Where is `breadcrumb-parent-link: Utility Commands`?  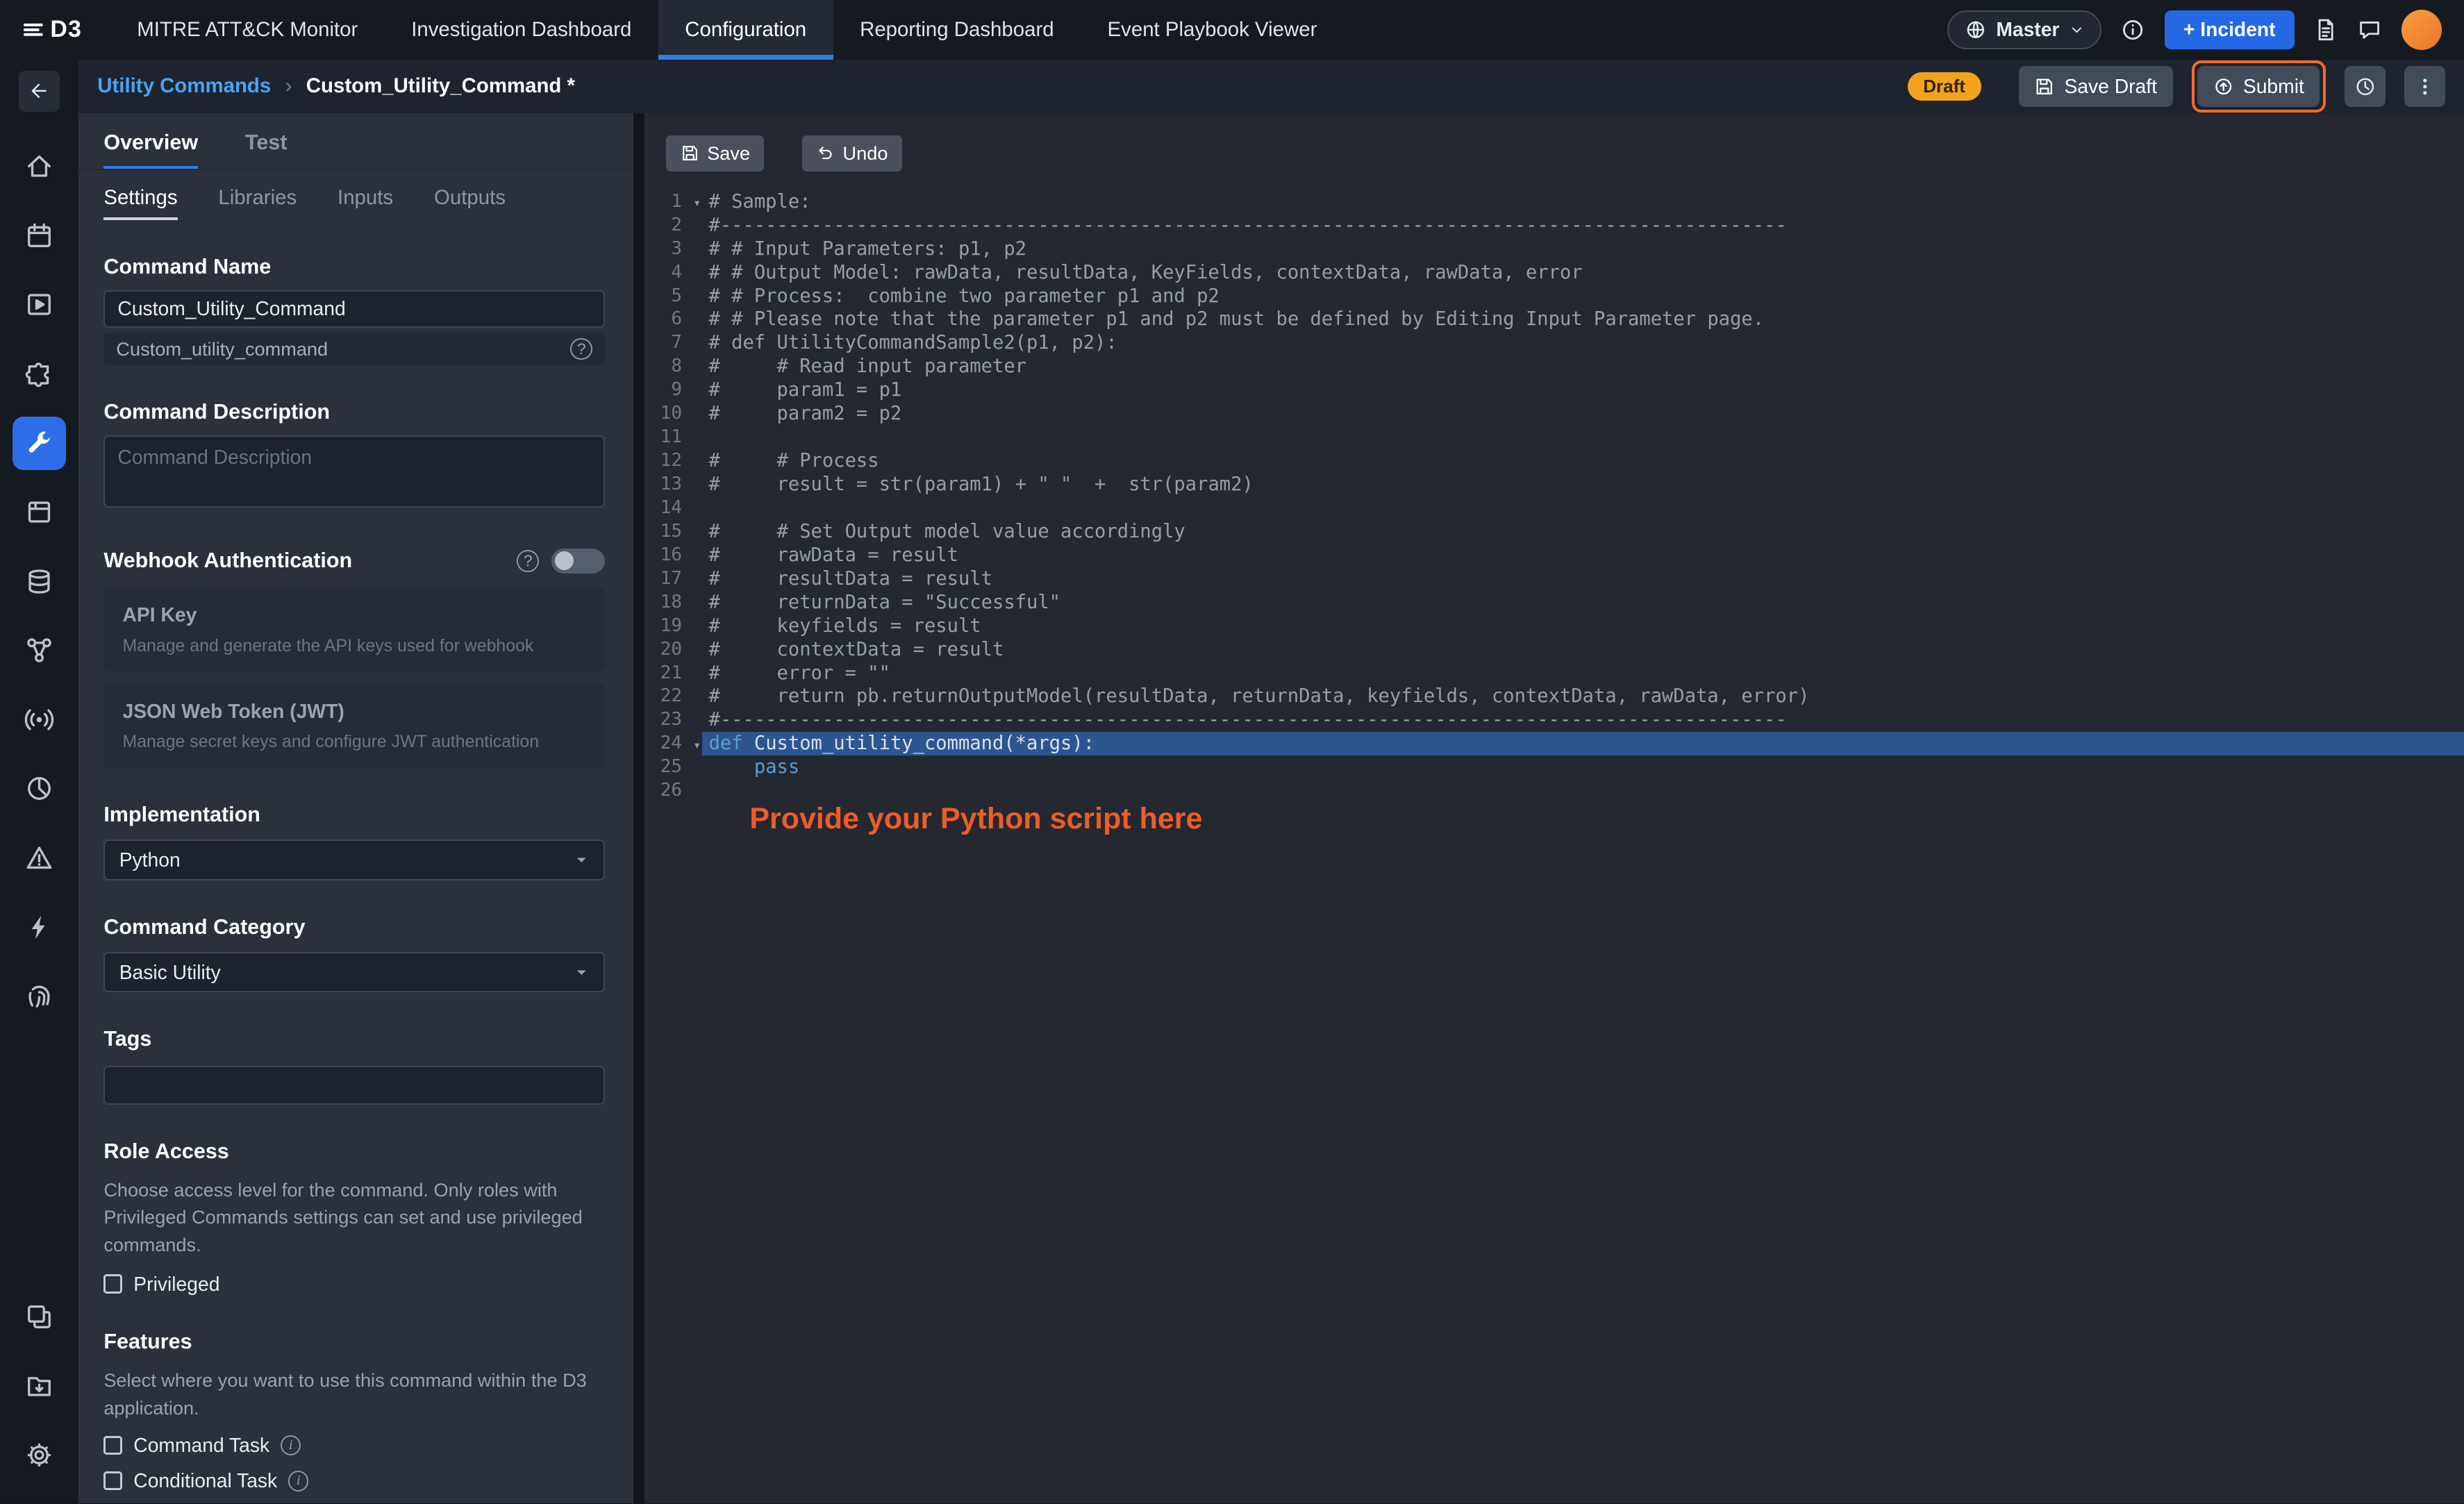 breadcrumb-parent-link: Utility Commands is located at coordinates (184, 86).